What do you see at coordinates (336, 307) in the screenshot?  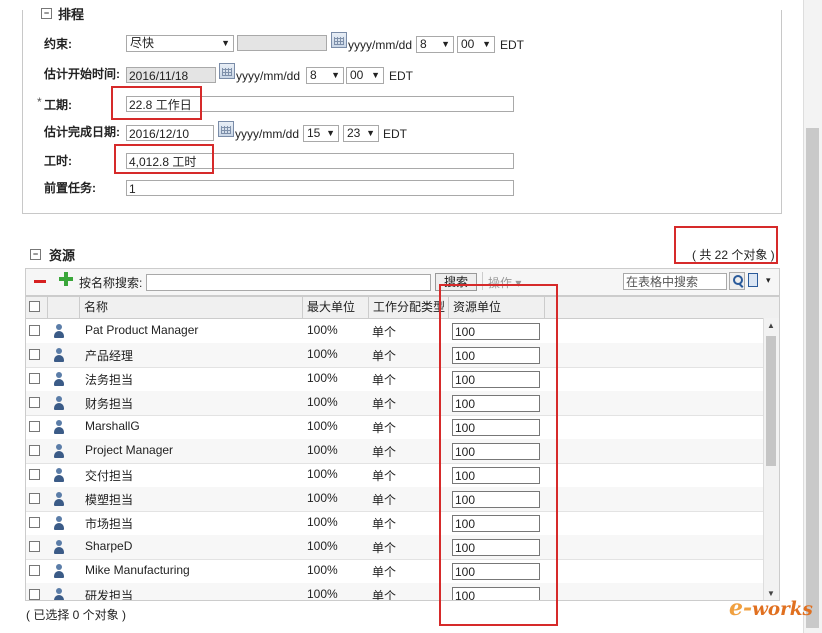 I see `column-header-max-units: 最大单位` at bounding box center [336, 307].